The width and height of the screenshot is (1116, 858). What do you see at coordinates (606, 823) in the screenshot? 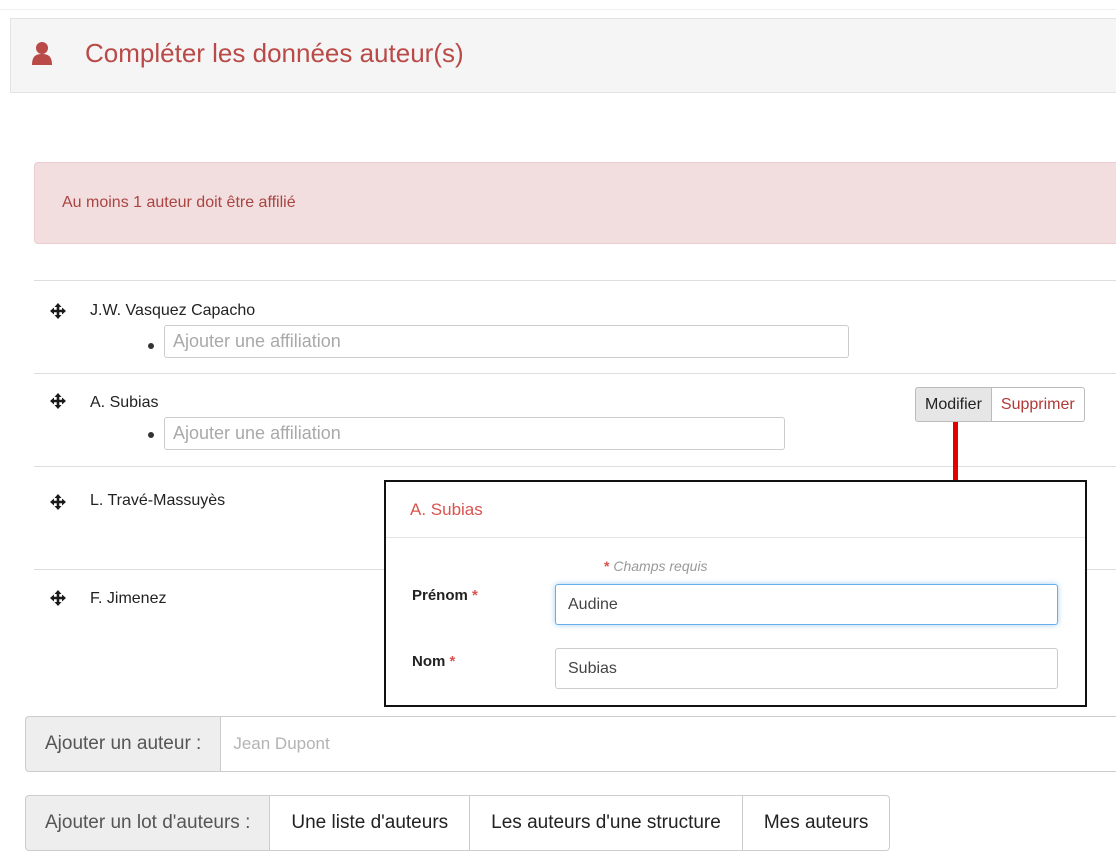
I see `structure-authors-button: Les auteurs d'une structure` at bounding box center [606, 823].